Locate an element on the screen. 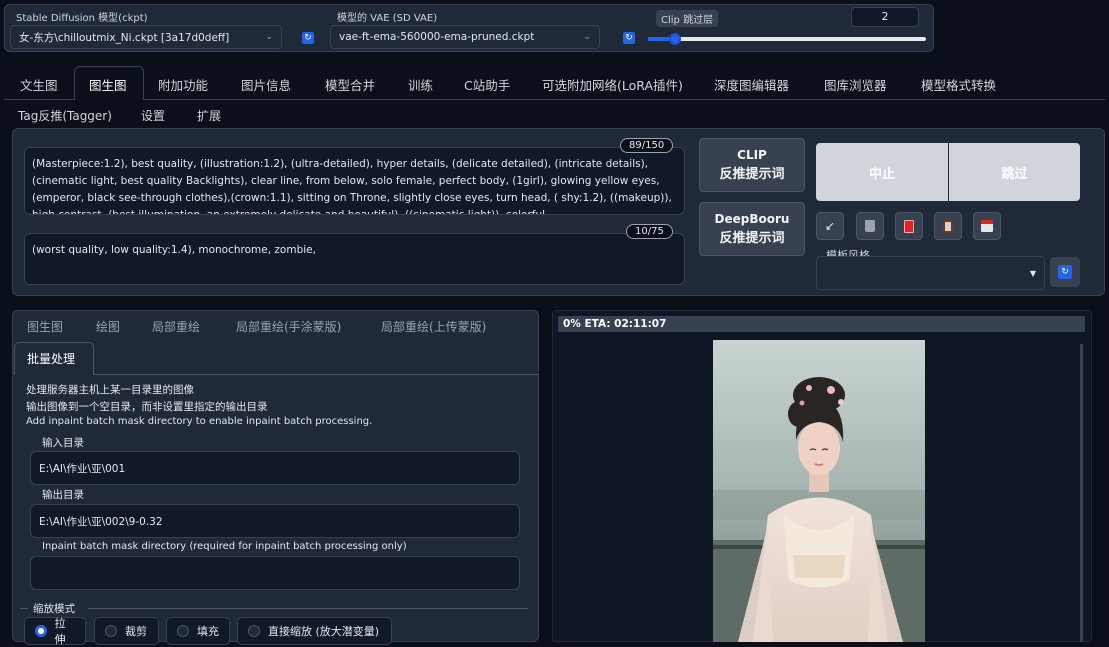  tab-extensions: 扩展 is located at coordinates (209, 115).